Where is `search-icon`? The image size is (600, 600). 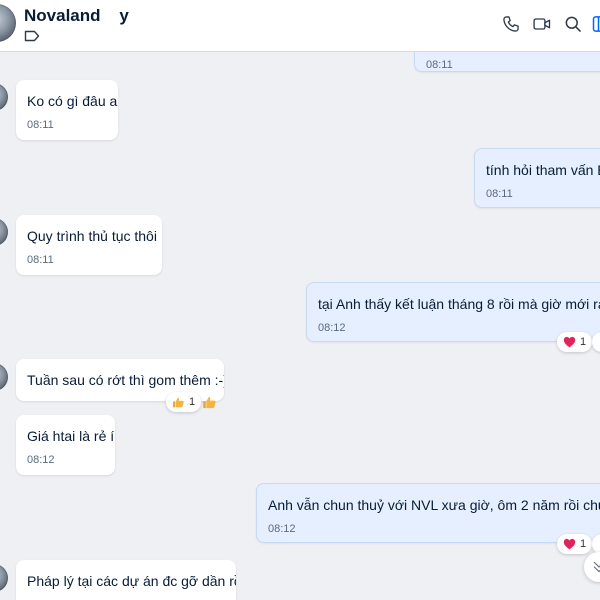 search-icon is located at coordinates (573, 24).